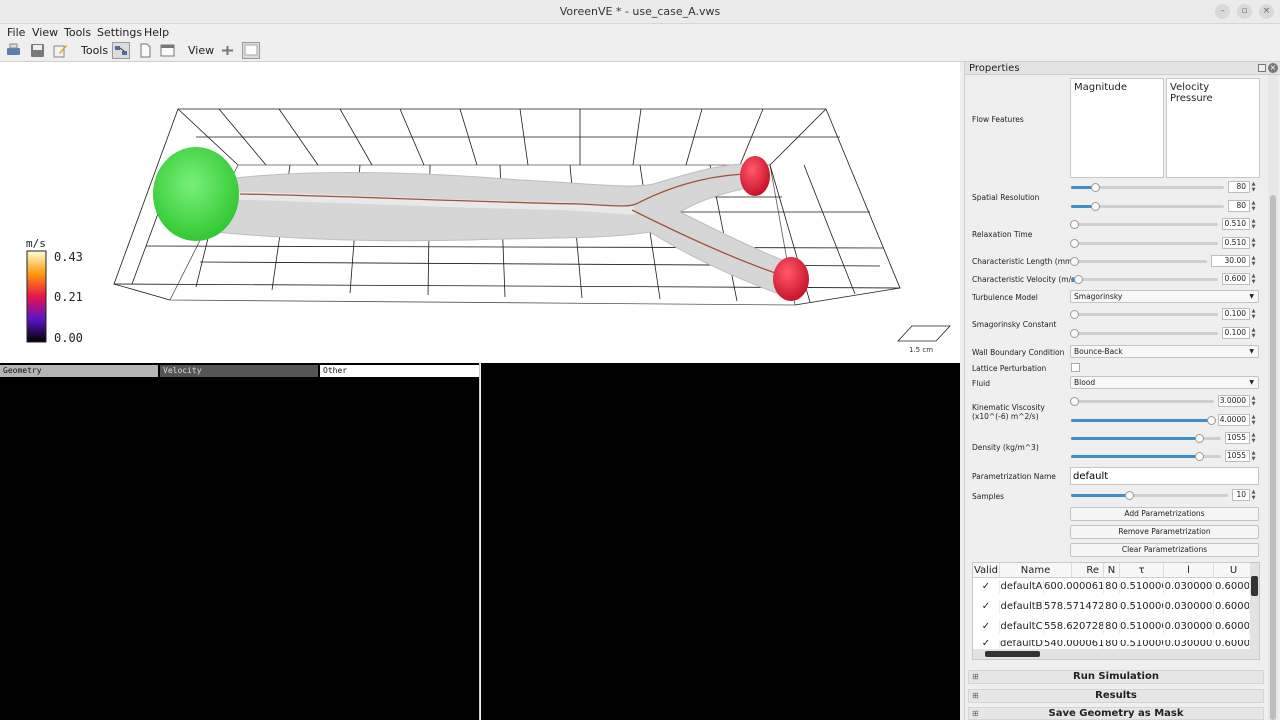  I want to click on kinematic-viscosity-slider-b, so click(1144, 420).